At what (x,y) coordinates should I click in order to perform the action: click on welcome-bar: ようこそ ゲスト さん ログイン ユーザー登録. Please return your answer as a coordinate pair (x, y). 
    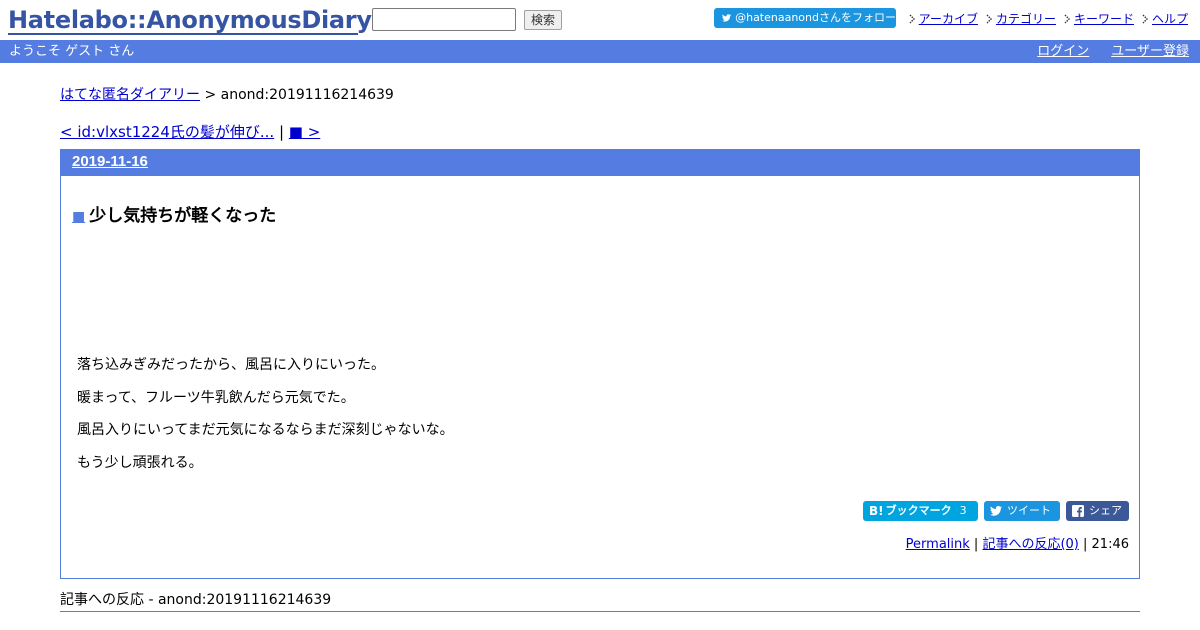
    Looking at the image, I should click on (600, 51).